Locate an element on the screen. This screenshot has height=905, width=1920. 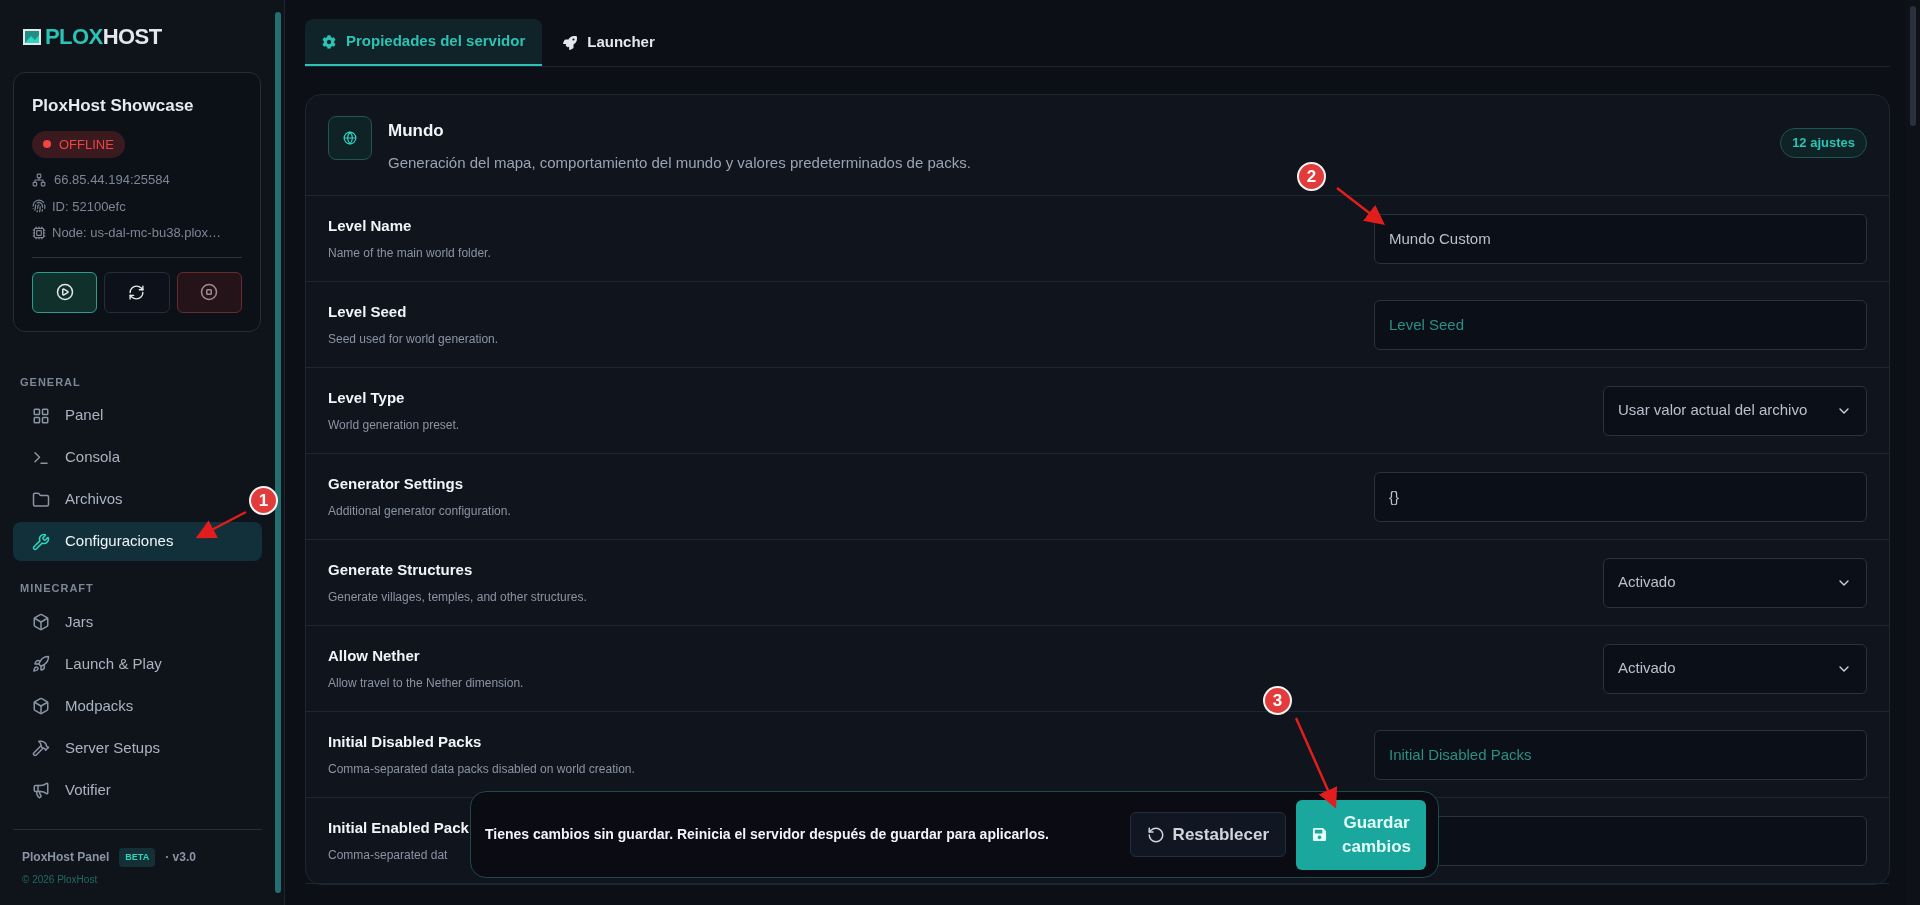
nav-item: Panel is located at coordinates (68, 415).